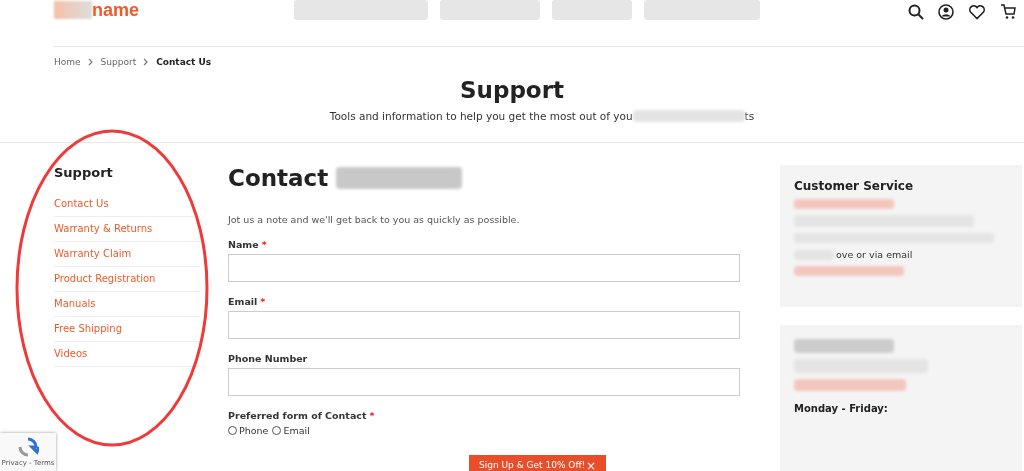 The image size is (1024, 471). What do you see at coordinates (841, 408) in the screenshot?
I see `hours-label: Monday - Friday:` at bounding box center [841, 408].